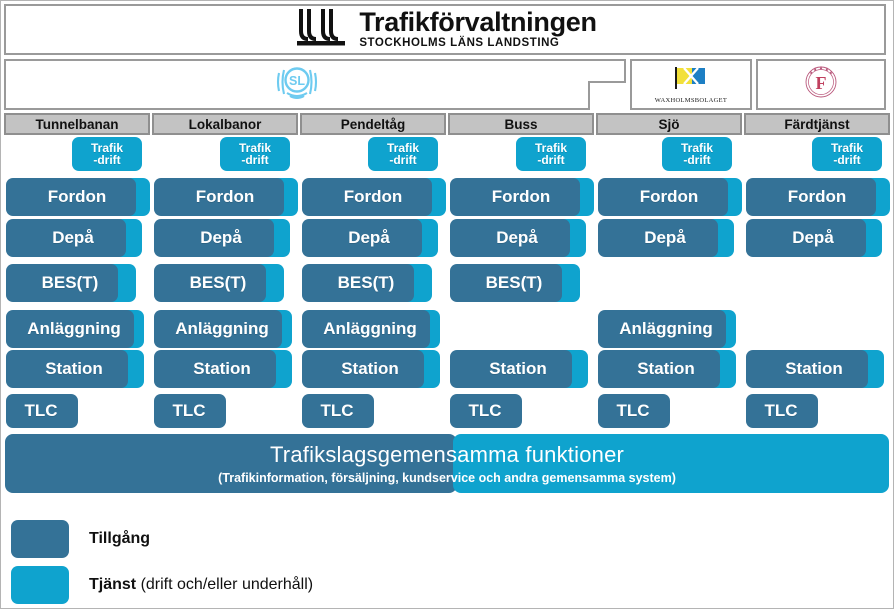 The height and width of the screenshot is (611, 894). What do you see at coordinates (74, 369) in the screenshot?
I see `matrix-cell-tunnelbanan-station: Station` at bounding box center [74, 369].